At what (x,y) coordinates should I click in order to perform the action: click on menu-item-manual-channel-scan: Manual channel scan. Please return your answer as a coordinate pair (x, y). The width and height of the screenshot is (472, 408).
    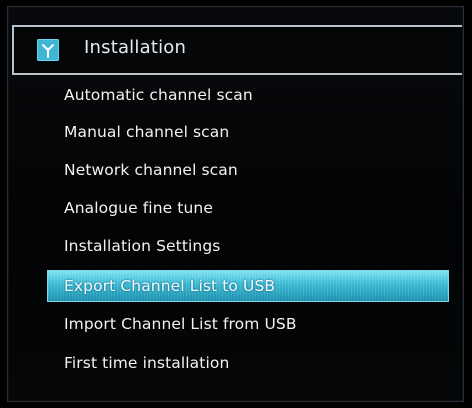
    Looking at the image, I should click on (146, 132).